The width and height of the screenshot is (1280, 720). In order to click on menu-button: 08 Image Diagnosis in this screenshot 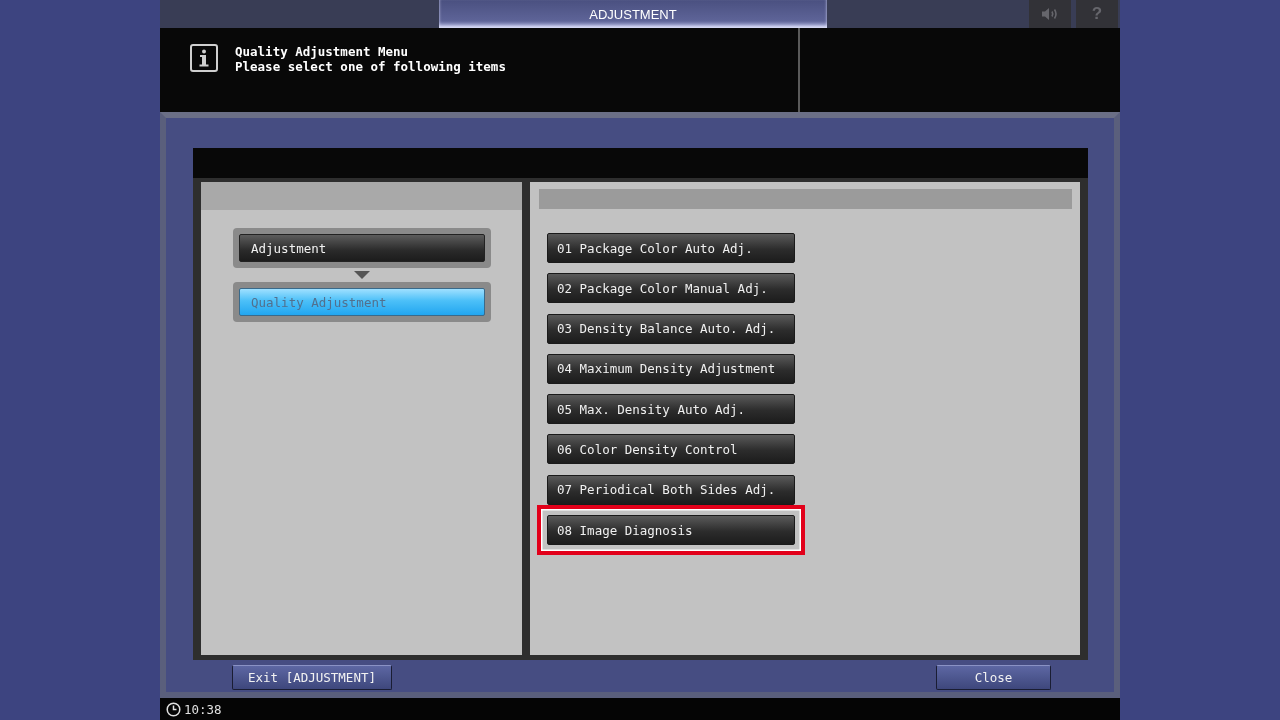, I will do `click(671, 530)`.